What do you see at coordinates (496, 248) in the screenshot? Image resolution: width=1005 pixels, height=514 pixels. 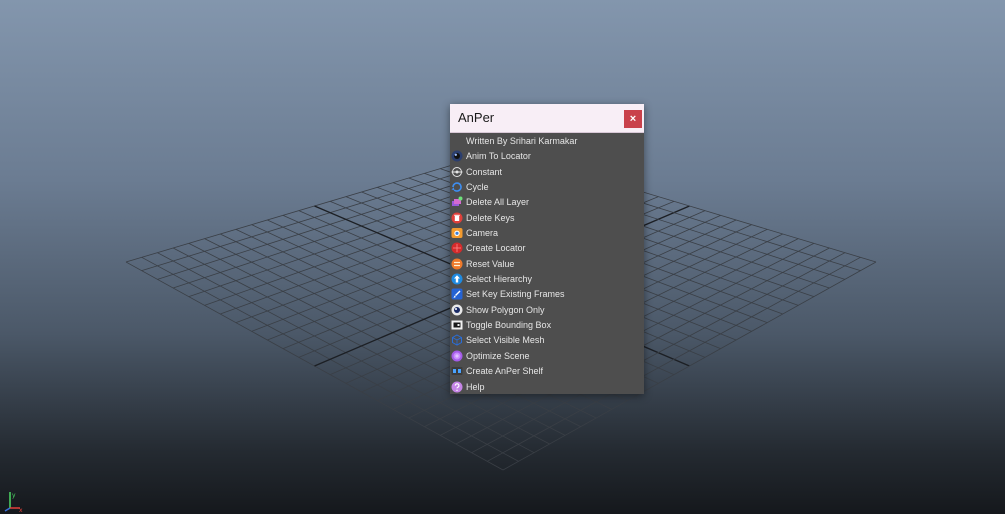 I see `menu-item-label: Create Locator` at bounding box center [496, 248].